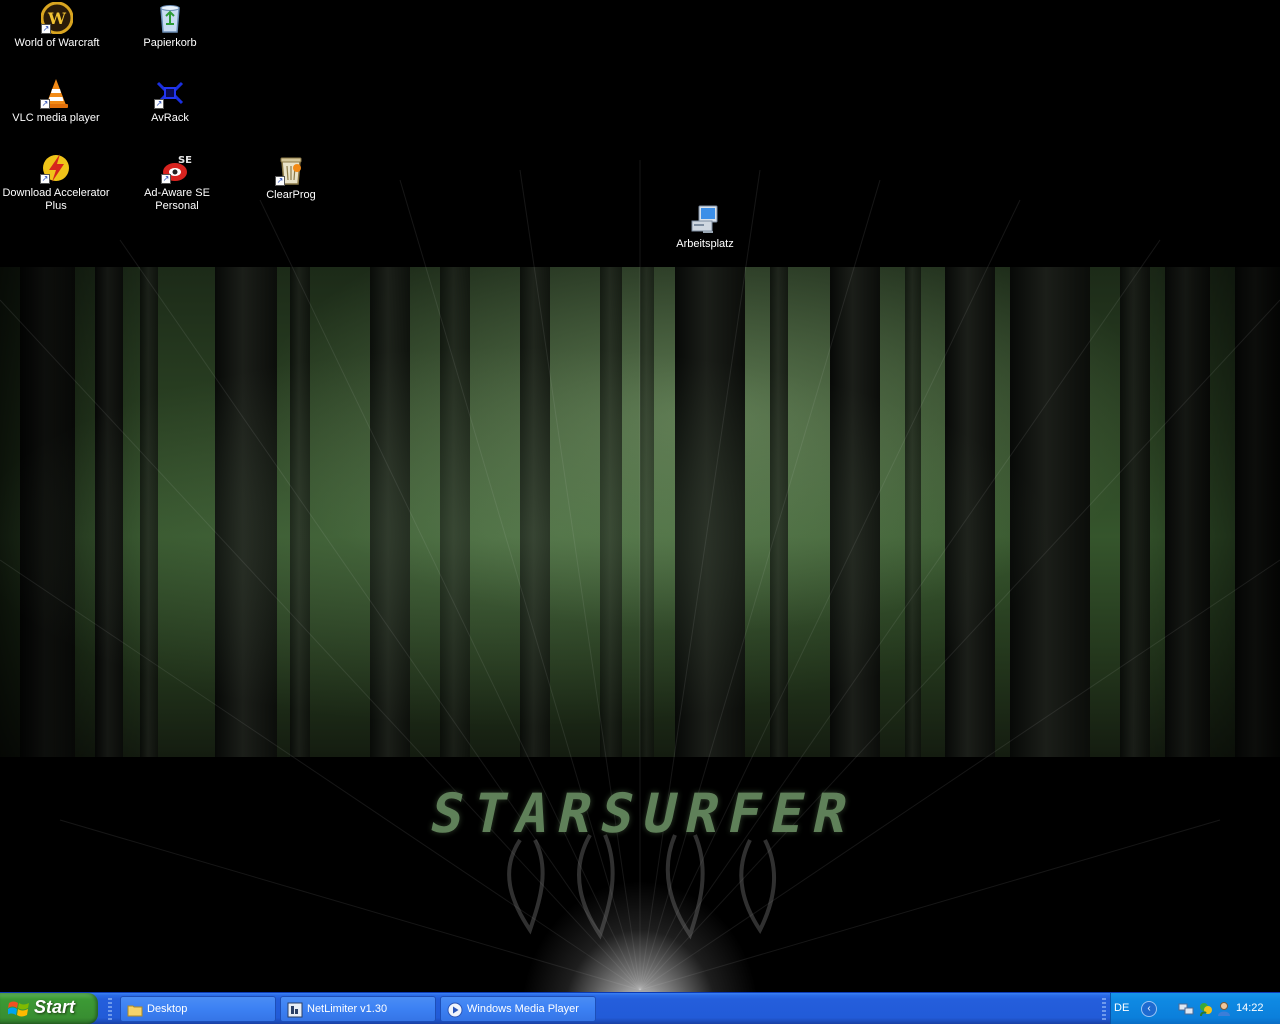 This screenshot has width=1280, height=1024. Describe the element at coordinates (170, 118) in the screenshot. I see `desktop-icon-label: AvRack` at that location.